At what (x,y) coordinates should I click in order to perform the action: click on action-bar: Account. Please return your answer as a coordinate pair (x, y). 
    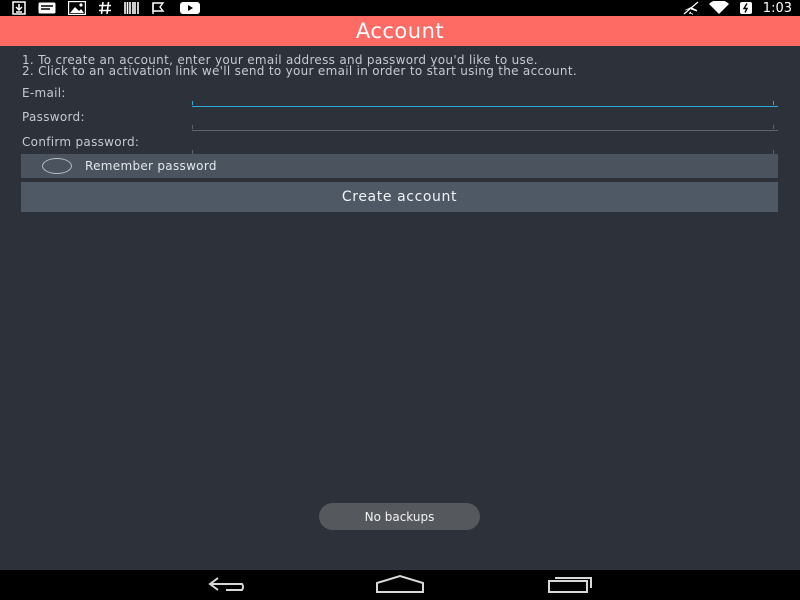
    Looking at the image, I should click on (400, 31).